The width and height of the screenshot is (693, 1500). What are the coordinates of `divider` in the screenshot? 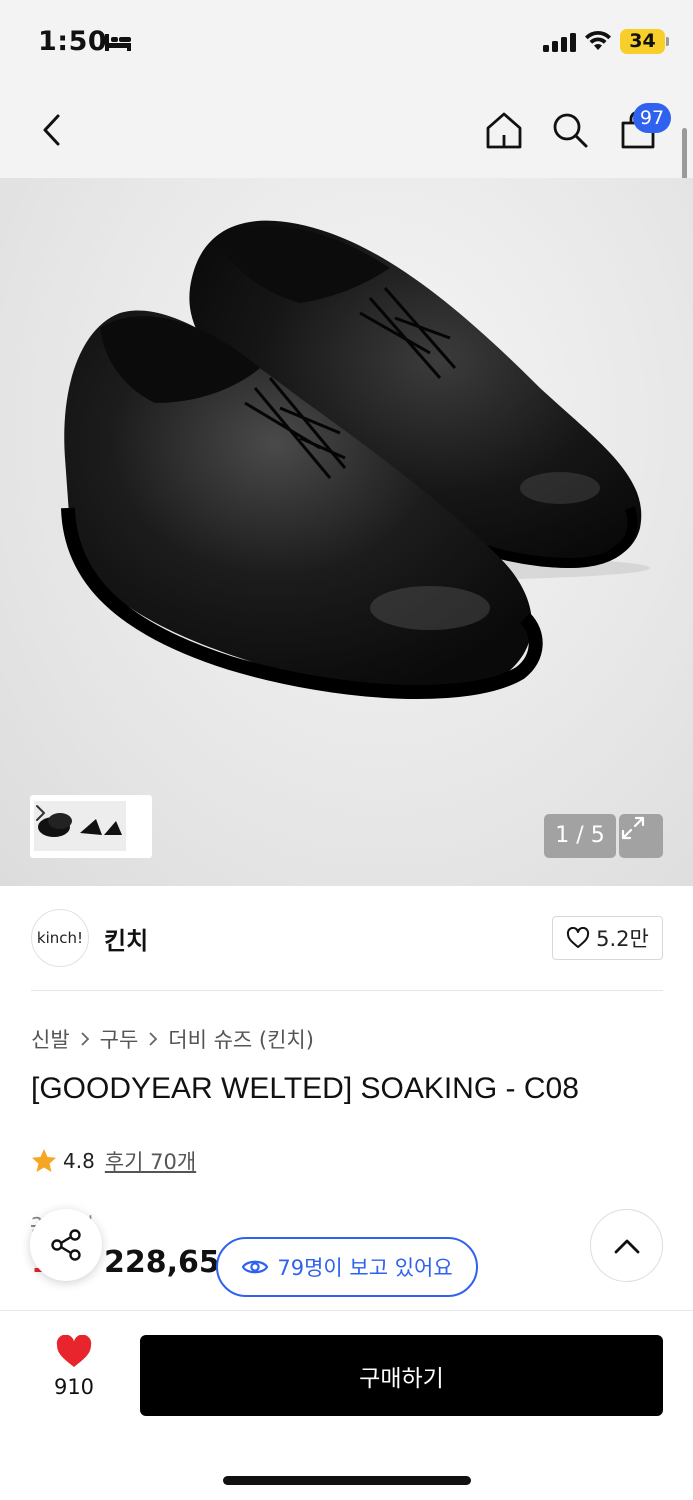 It's located at (347, 990).